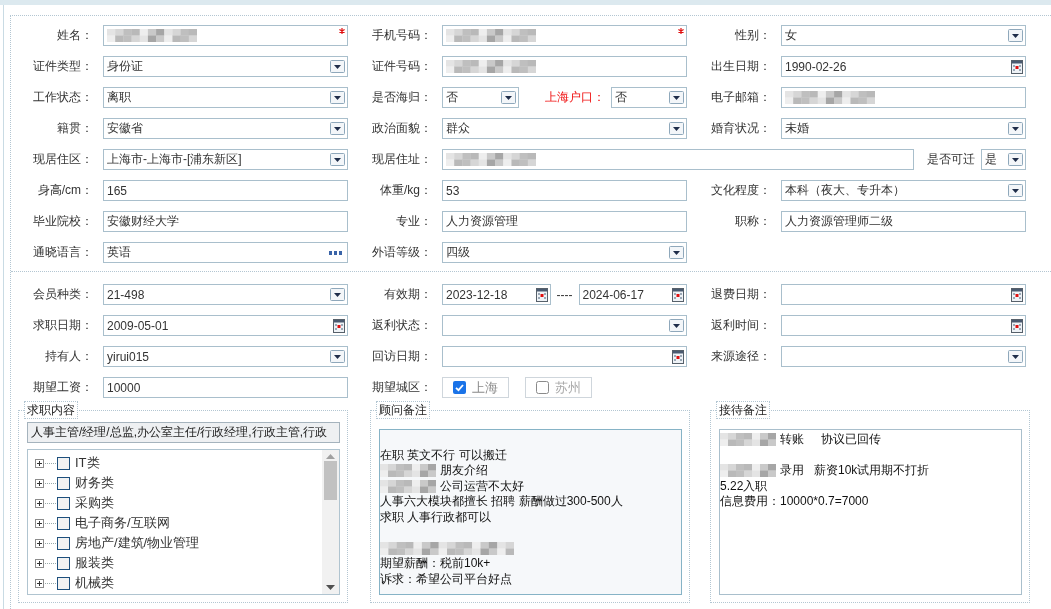 This screenshot has width=1051, height=609. Describe the element at coordinates (225, 356) in the screenshot. I see `select-field: yirui015` at that location.